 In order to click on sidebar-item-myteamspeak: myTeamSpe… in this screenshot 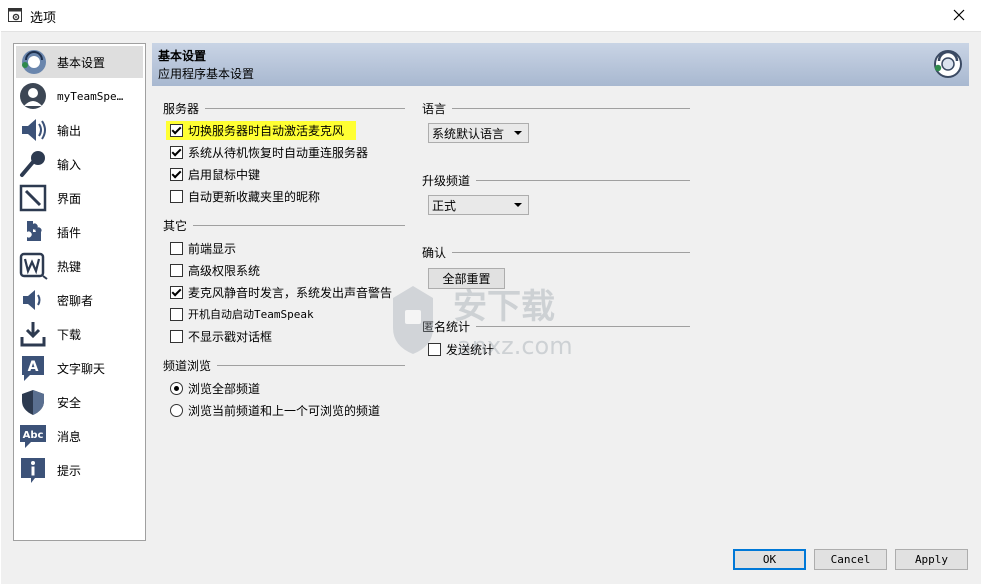, I will do `click(79, 96)`.